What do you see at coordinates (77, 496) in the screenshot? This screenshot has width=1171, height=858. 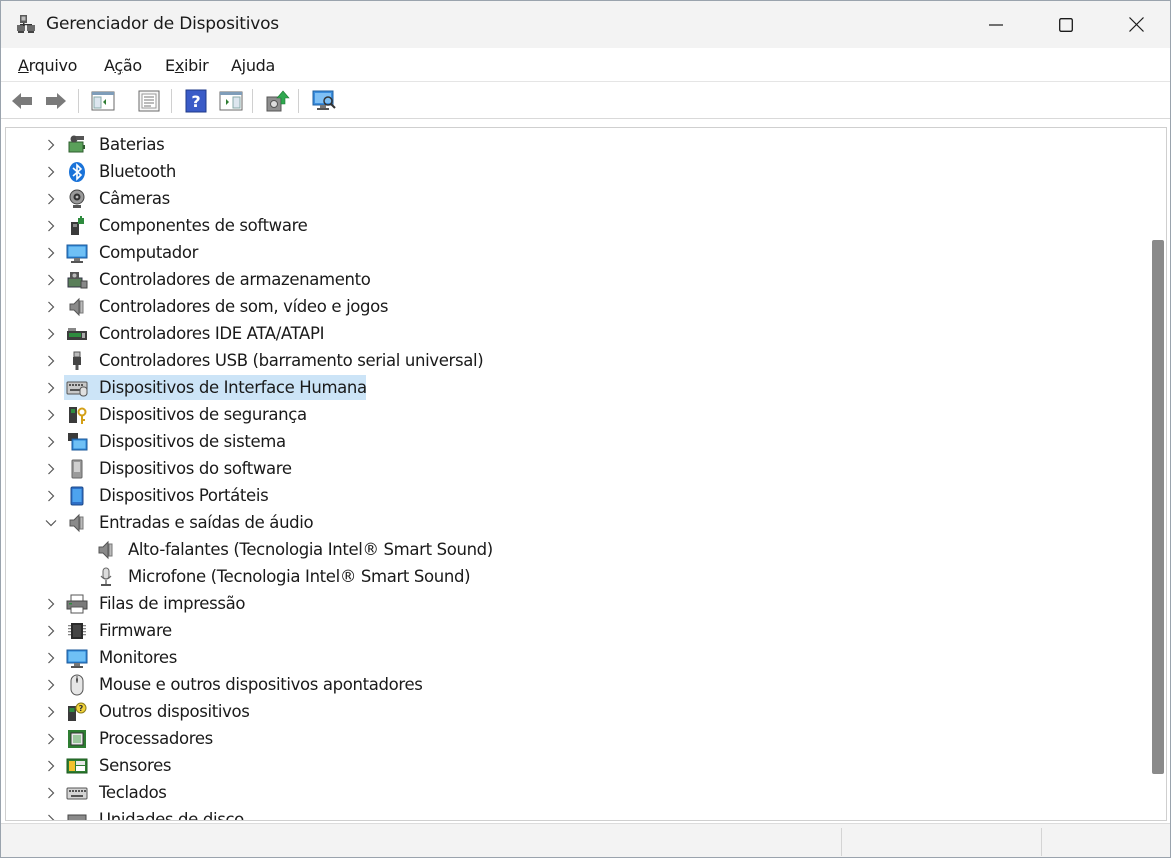 I see `portable-device-icon` at bounding box center [77, 496].